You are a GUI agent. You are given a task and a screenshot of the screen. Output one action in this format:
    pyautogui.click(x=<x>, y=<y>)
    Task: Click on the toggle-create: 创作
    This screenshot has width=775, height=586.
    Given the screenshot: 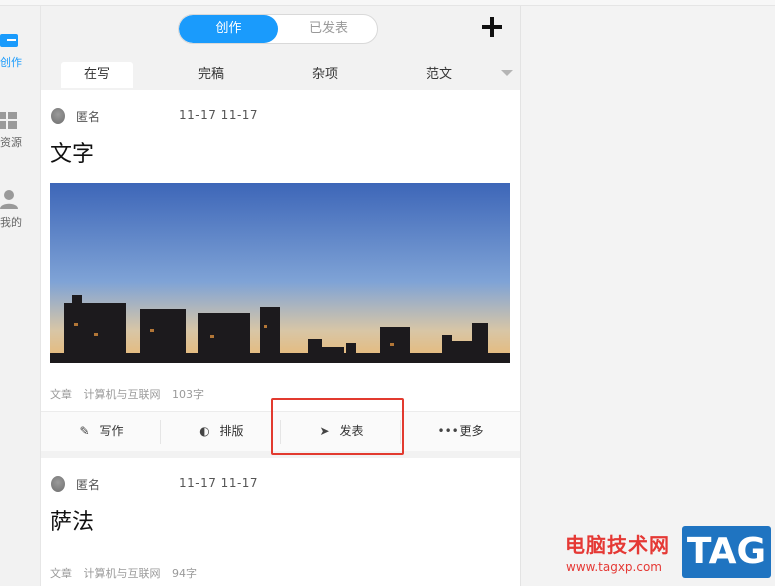 What is the action you would take?
    pyautogui.click(x=228, y=29)
    